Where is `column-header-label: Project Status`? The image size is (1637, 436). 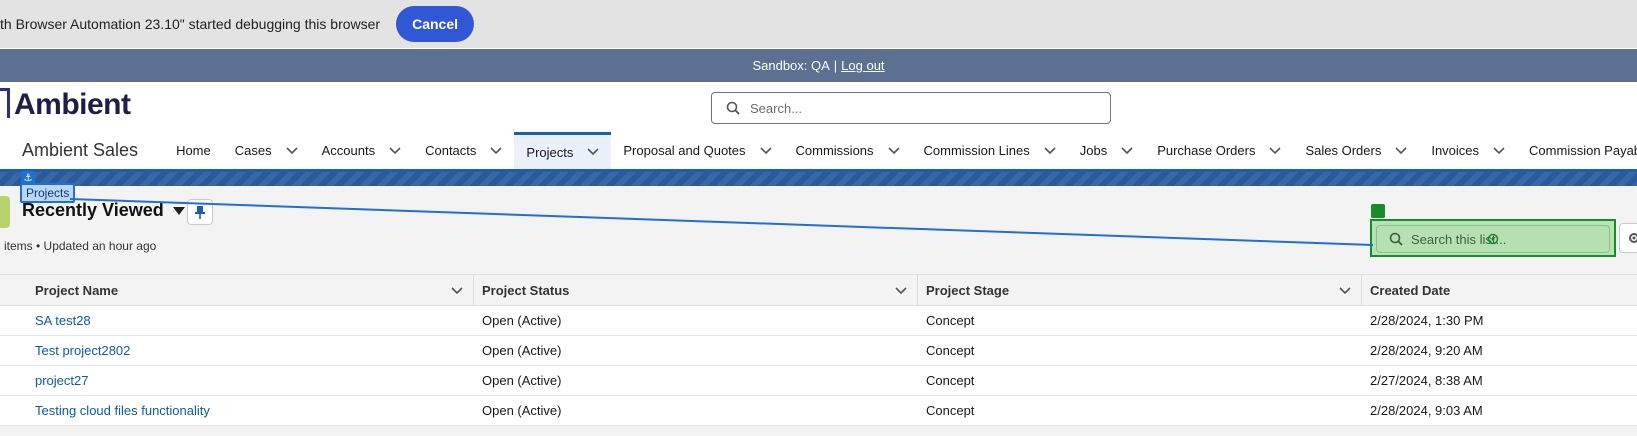 column-header-label: Project Status is located at coordinates (526, 290).